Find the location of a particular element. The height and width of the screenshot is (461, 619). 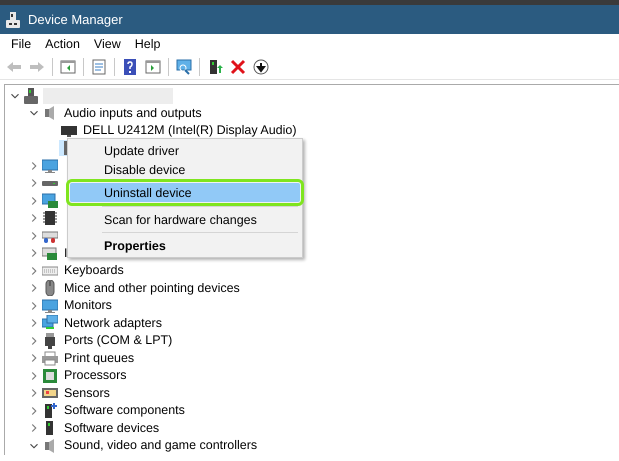

tree-item-label: Software devices is located at coordinates (112, 428).